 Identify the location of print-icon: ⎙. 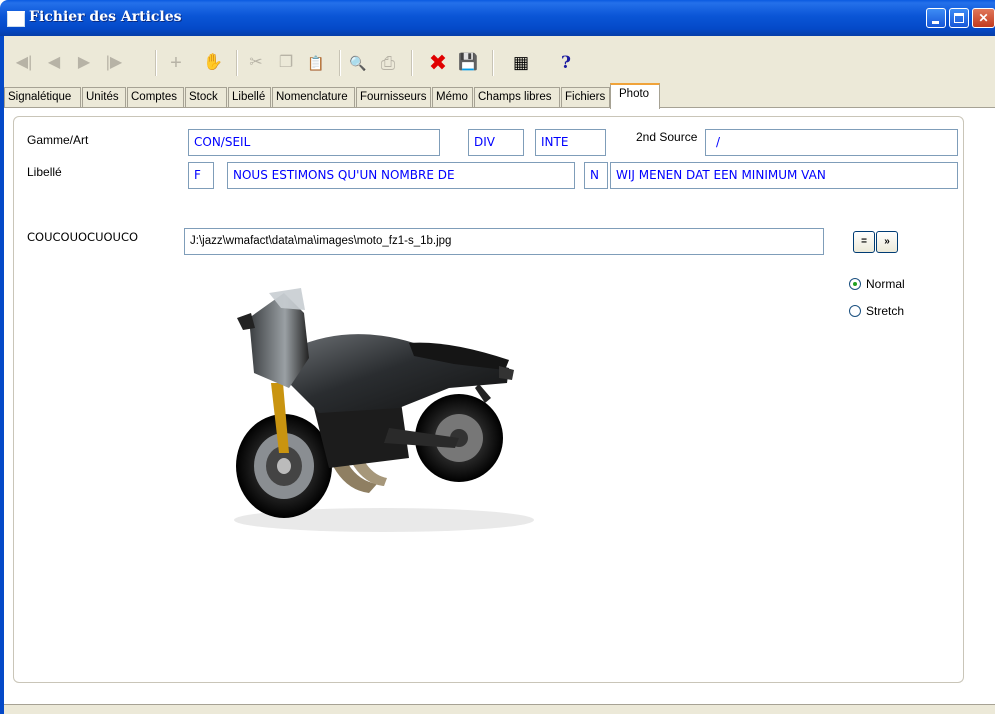
(388, 63).